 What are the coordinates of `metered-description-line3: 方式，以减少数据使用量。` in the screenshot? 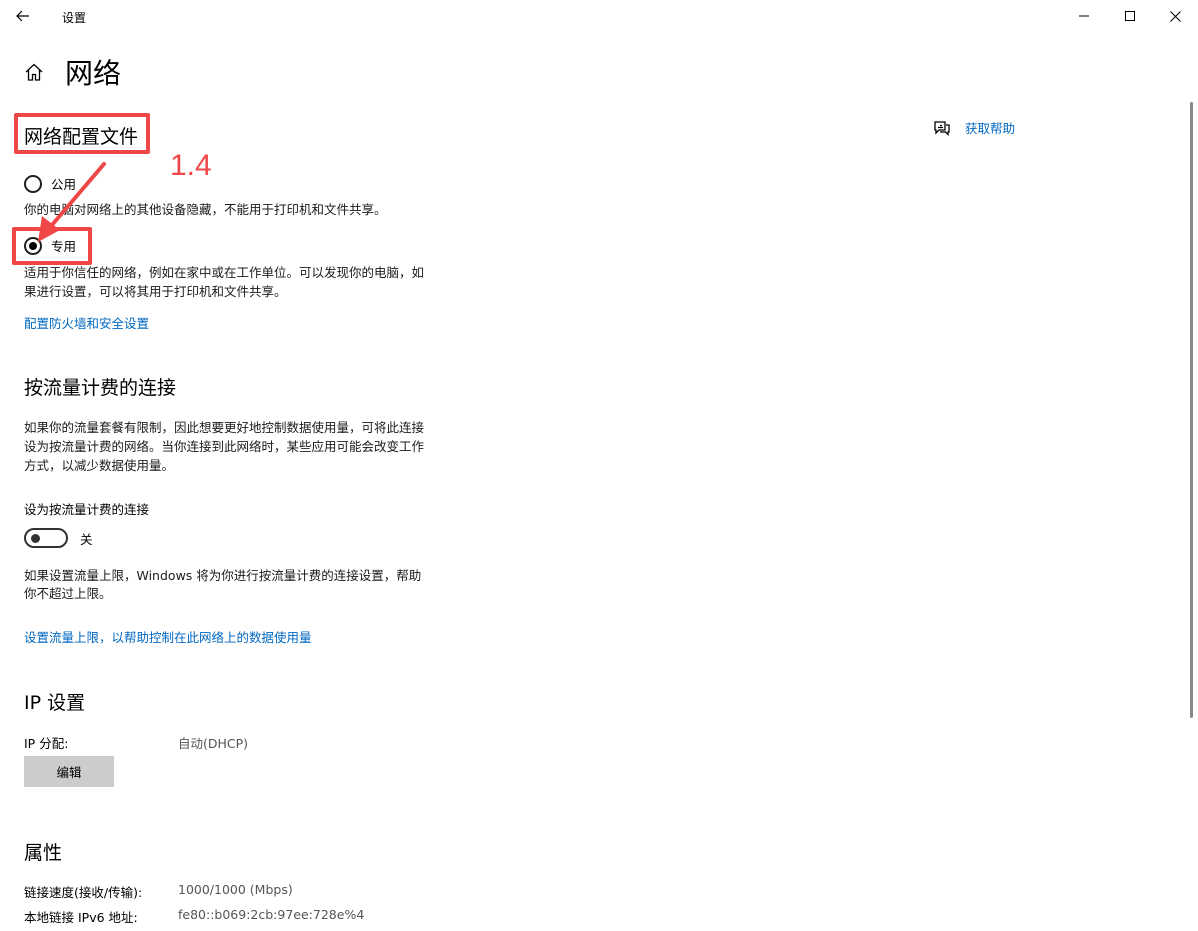 It's located at (99, 465).